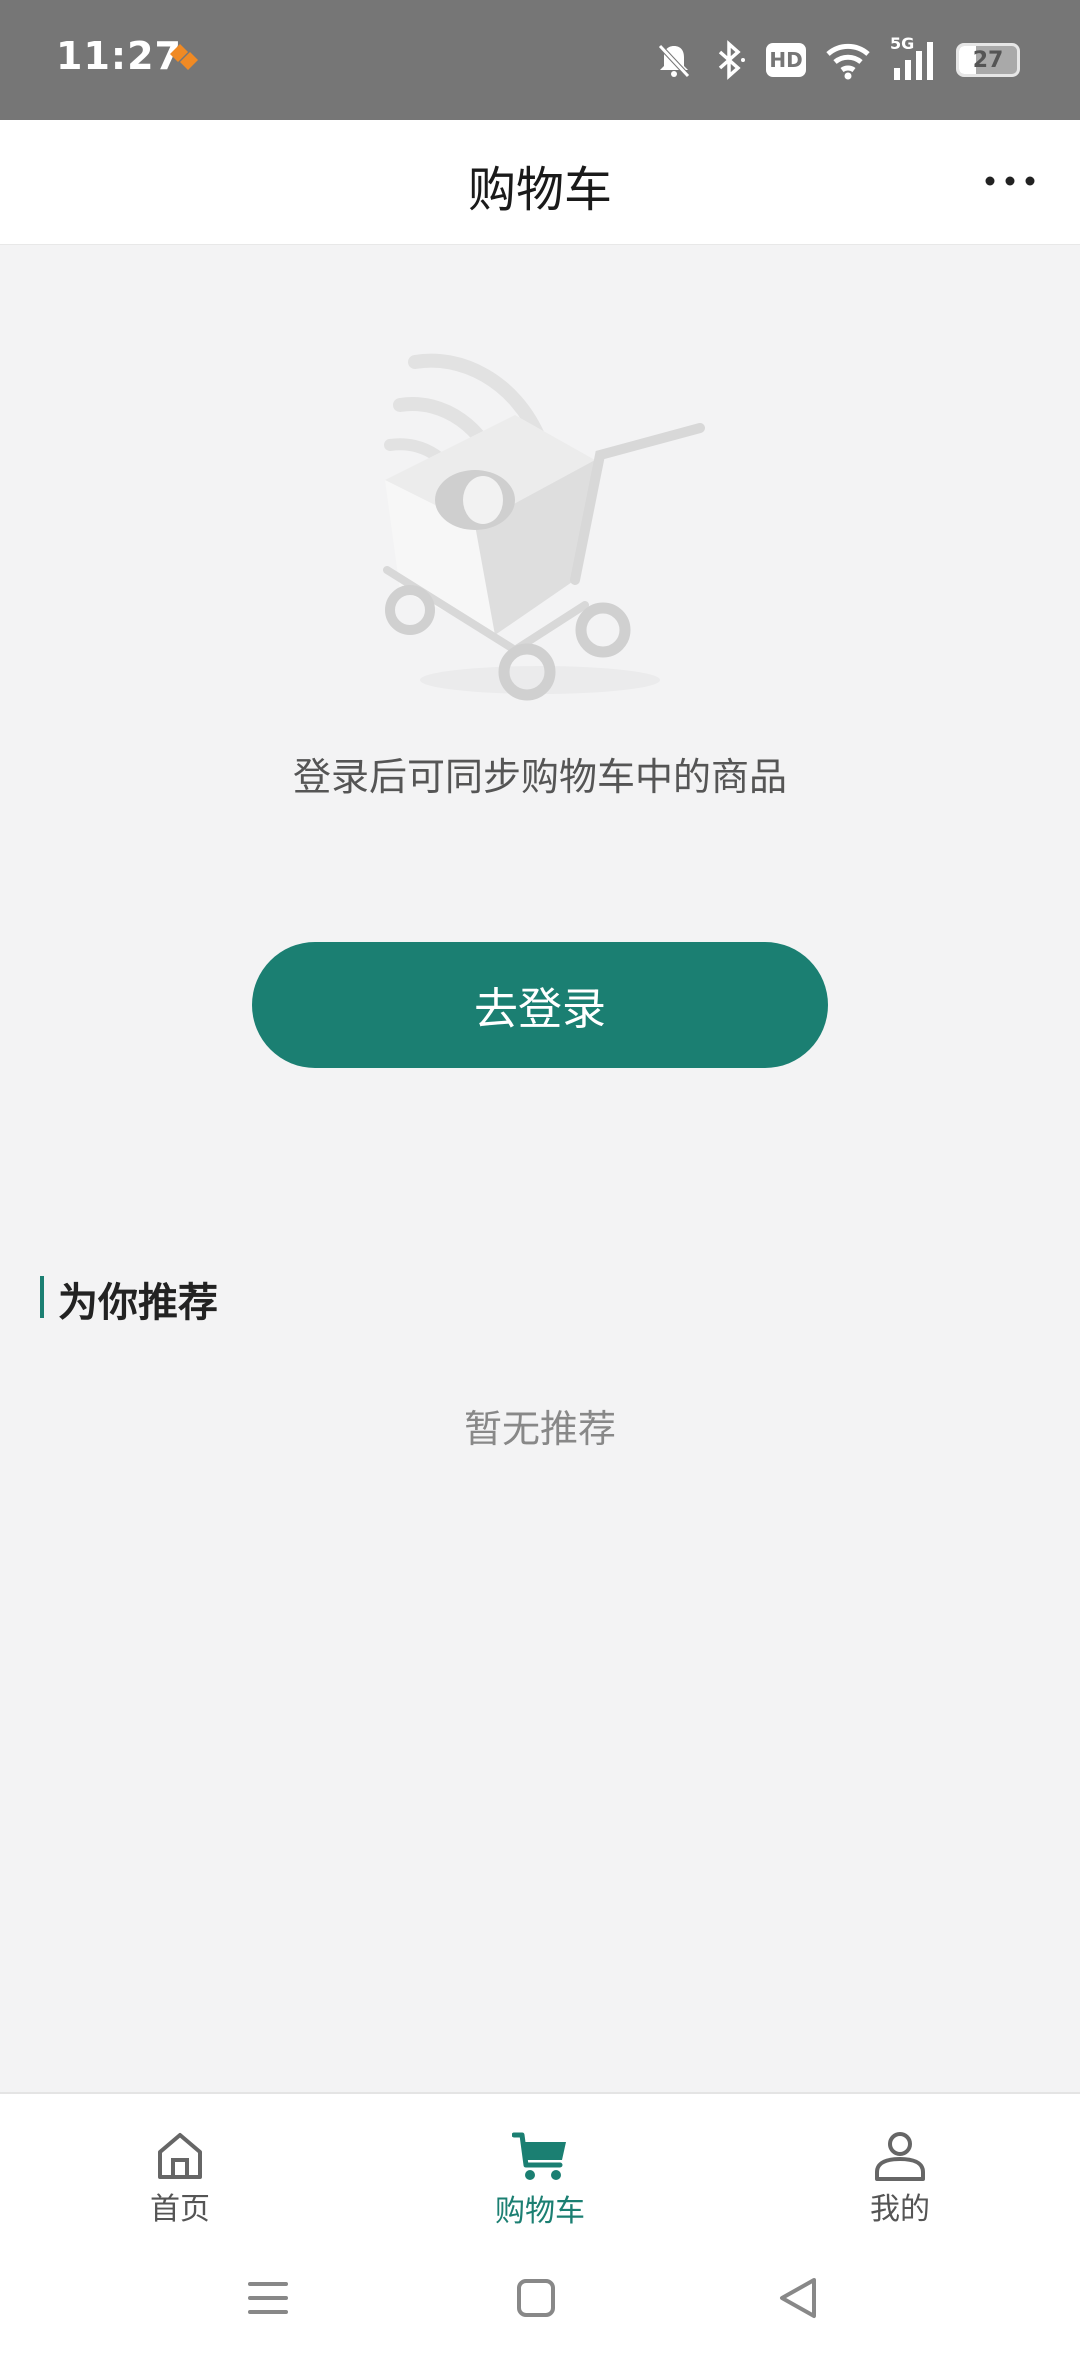 The image size is (1080, 2376). I want to click on page-title: 购物车, so click(539, 190).